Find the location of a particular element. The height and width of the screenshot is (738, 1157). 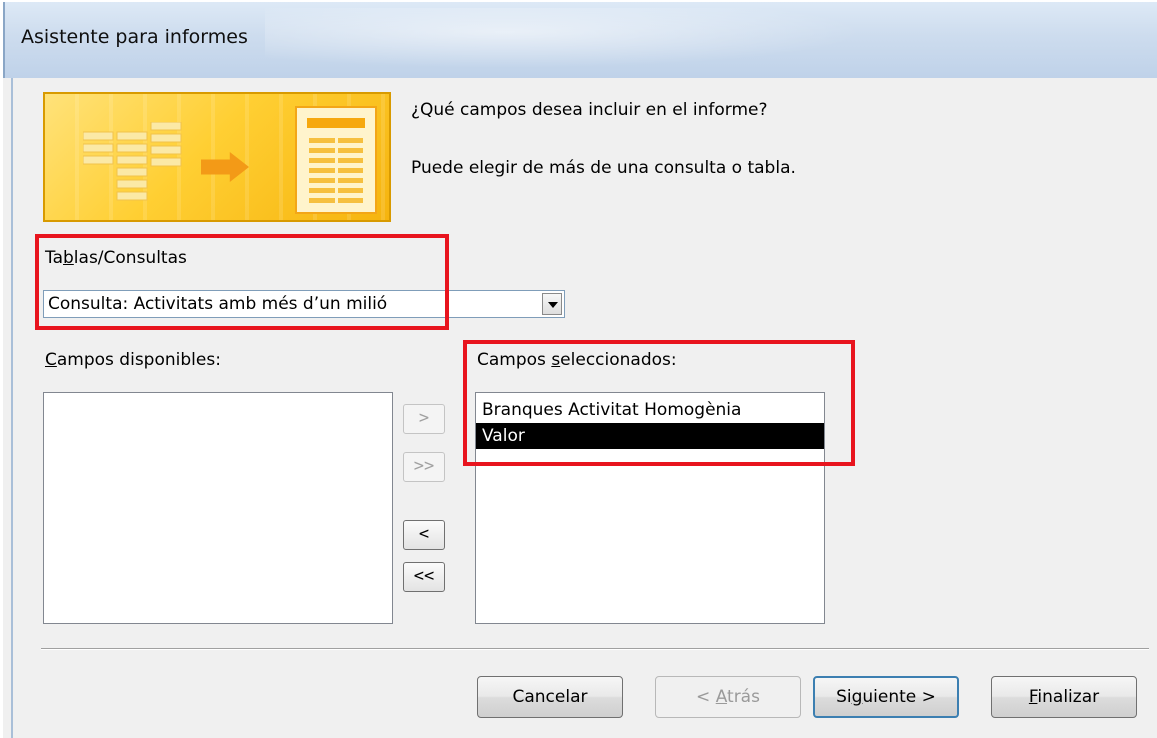

chevron-down-icon is located at coordinates (552, 304).